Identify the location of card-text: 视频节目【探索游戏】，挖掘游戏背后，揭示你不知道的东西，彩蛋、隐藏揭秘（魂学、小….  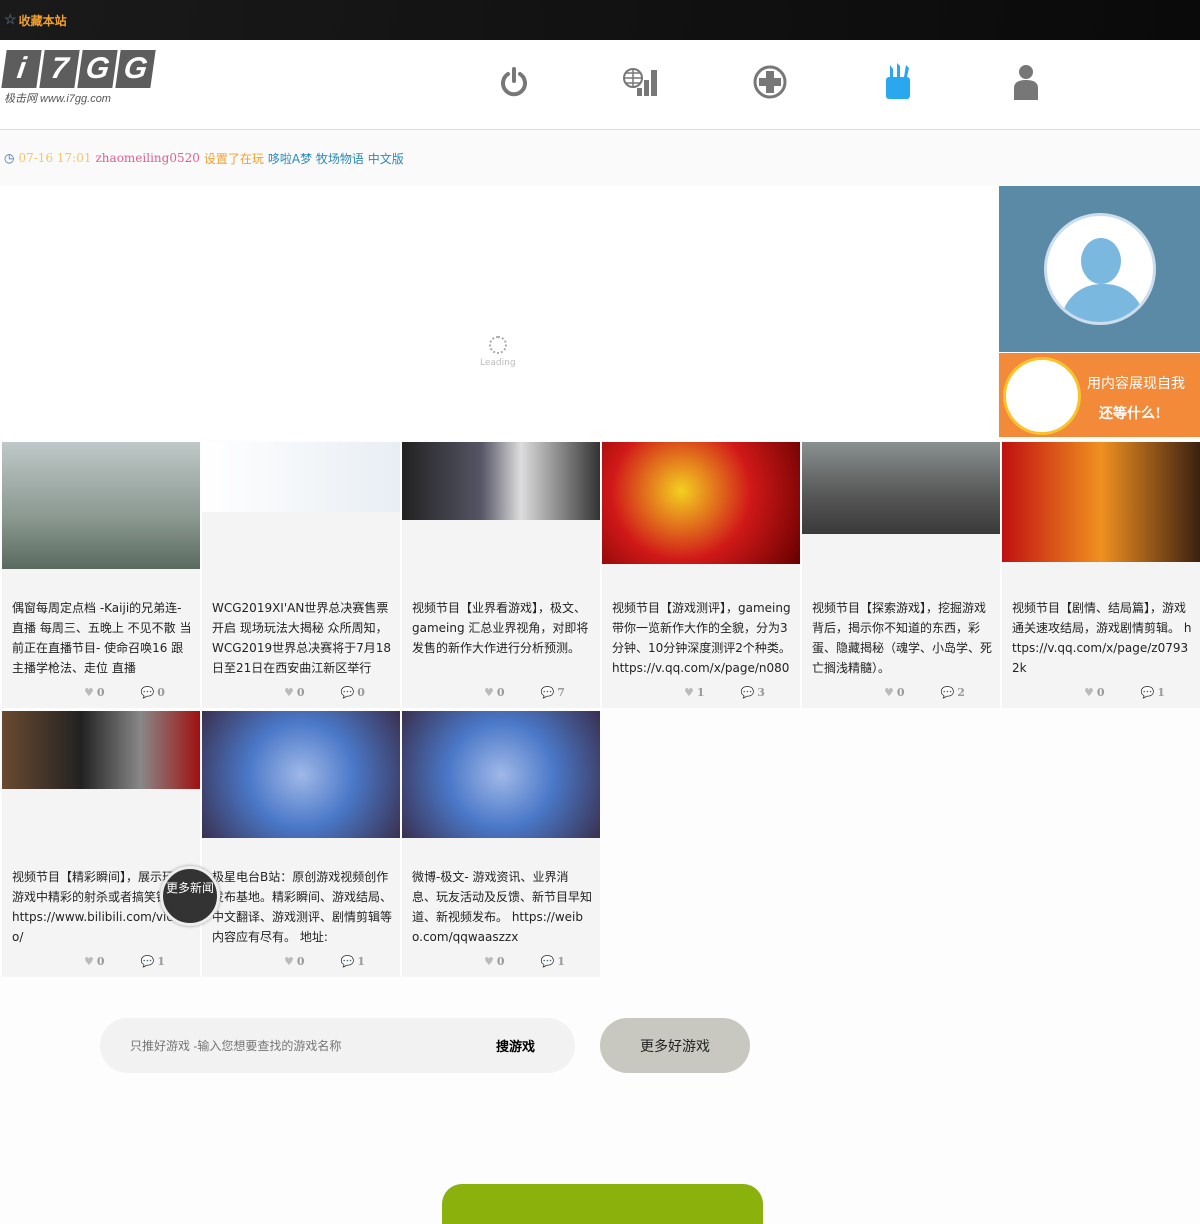
(902, 638).